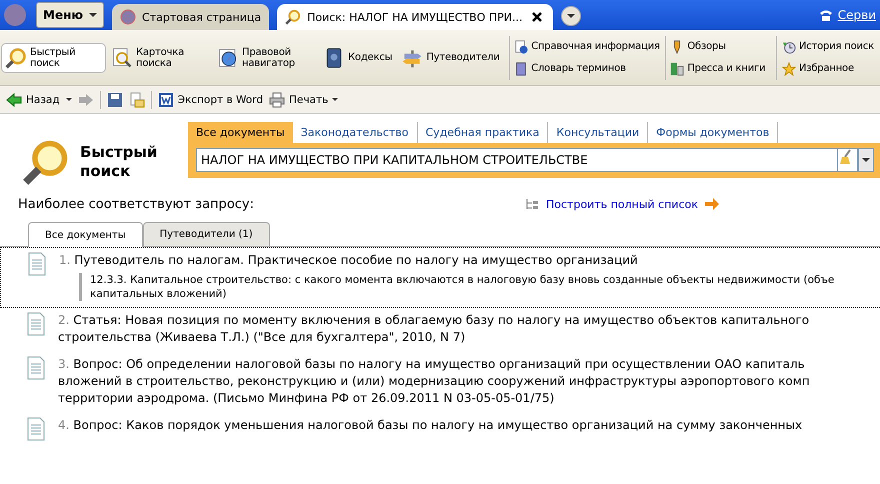 Image resolution: width=880 pixels, height=484 pixels. Describe the element at coordinates (718, 47) in the screenshot. I see `toolbar-link: Обзоры` at that location.